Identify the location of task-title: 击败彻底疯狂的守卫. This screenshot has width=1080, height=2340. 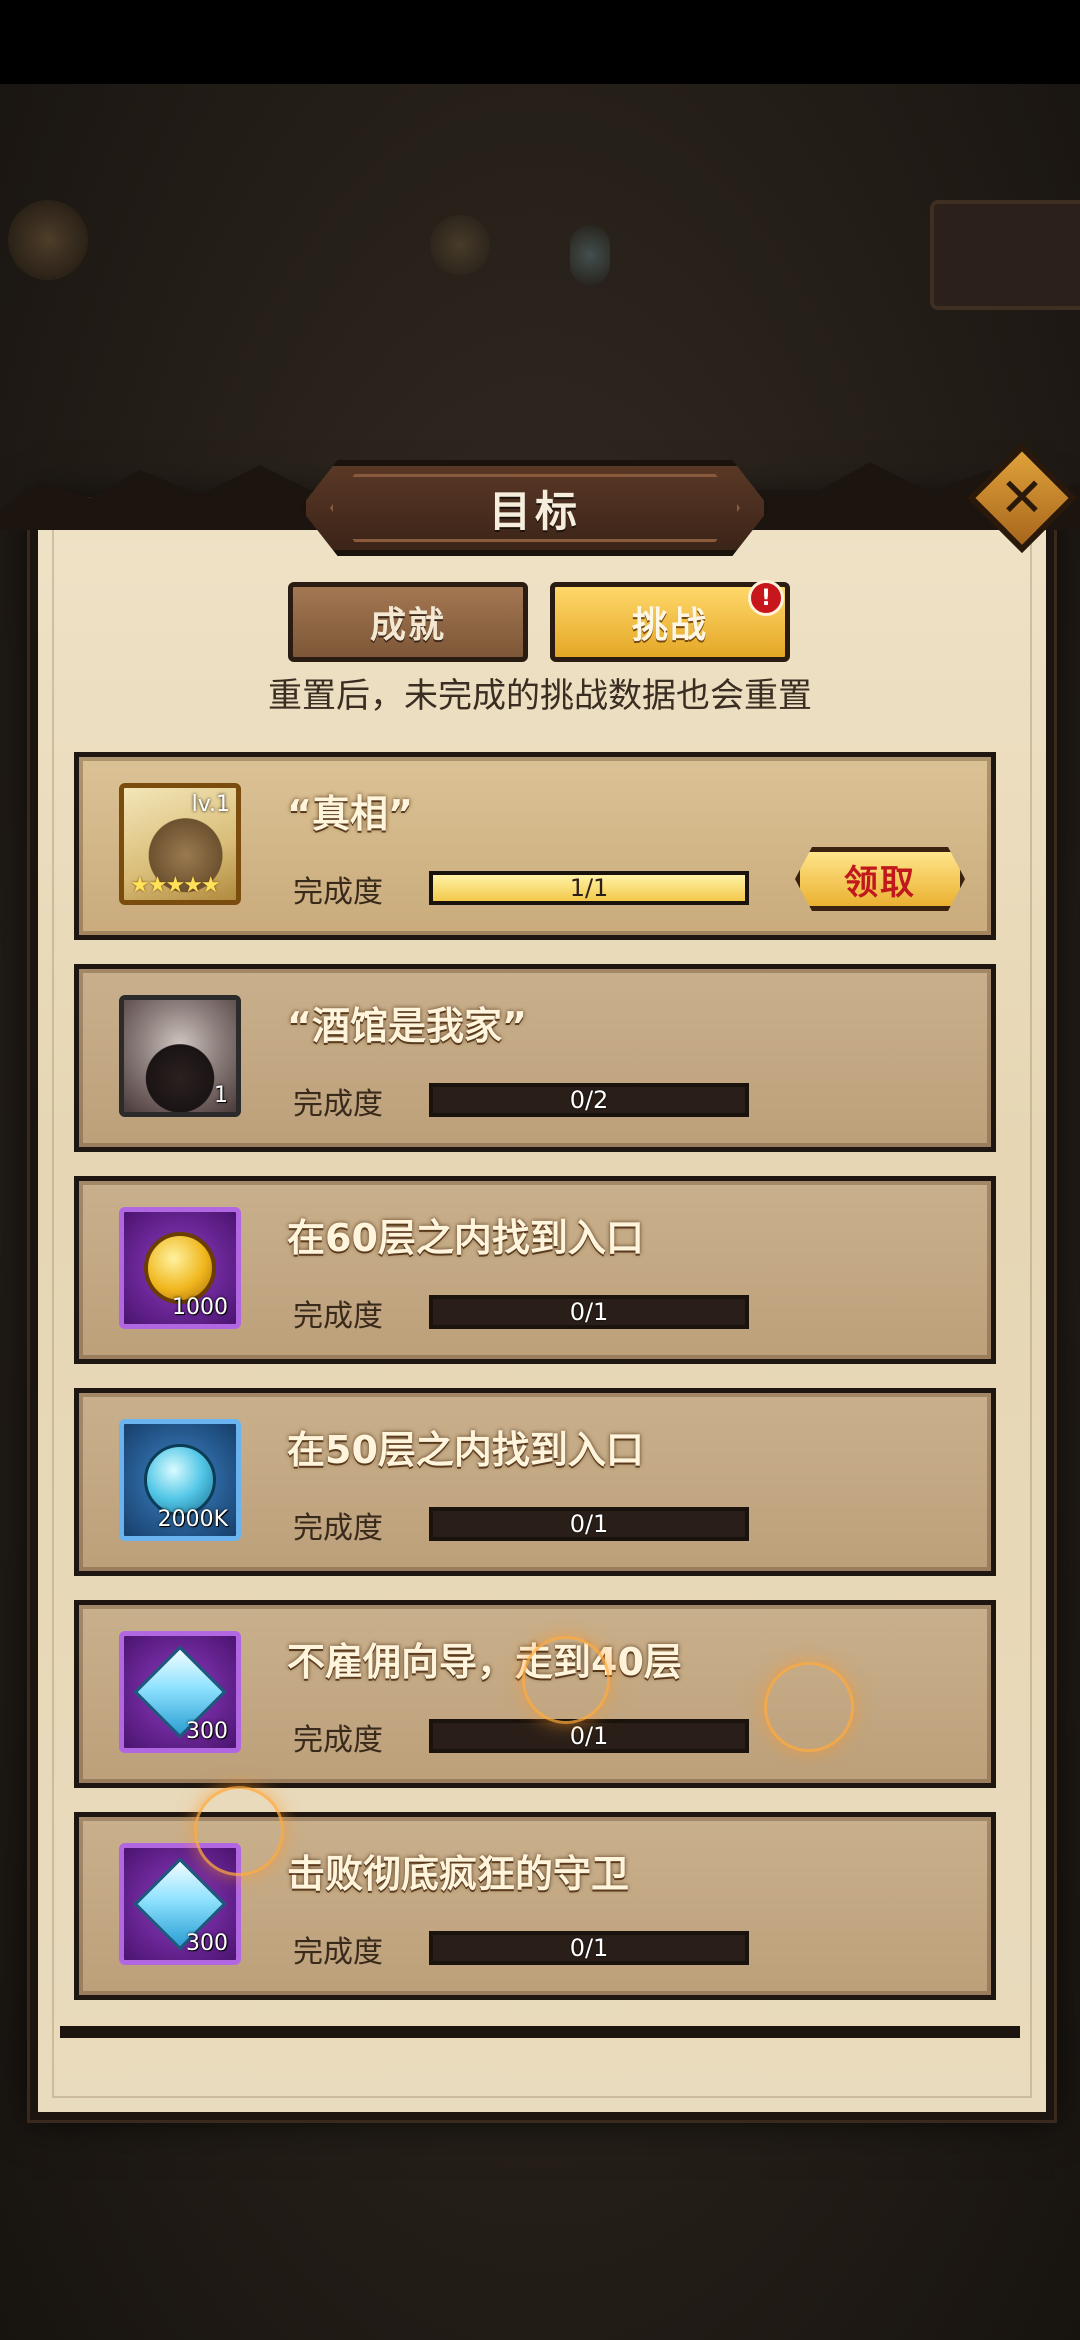
(458, 1874).